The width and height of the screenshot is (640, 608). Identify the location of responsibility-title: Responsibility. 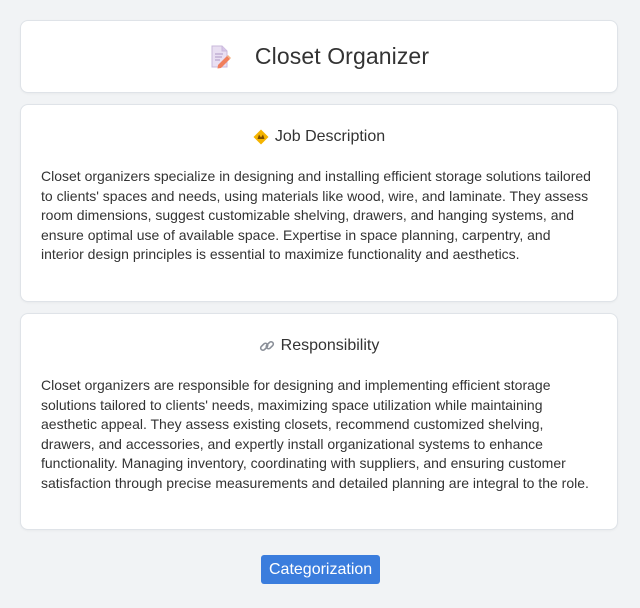
(330, 345).